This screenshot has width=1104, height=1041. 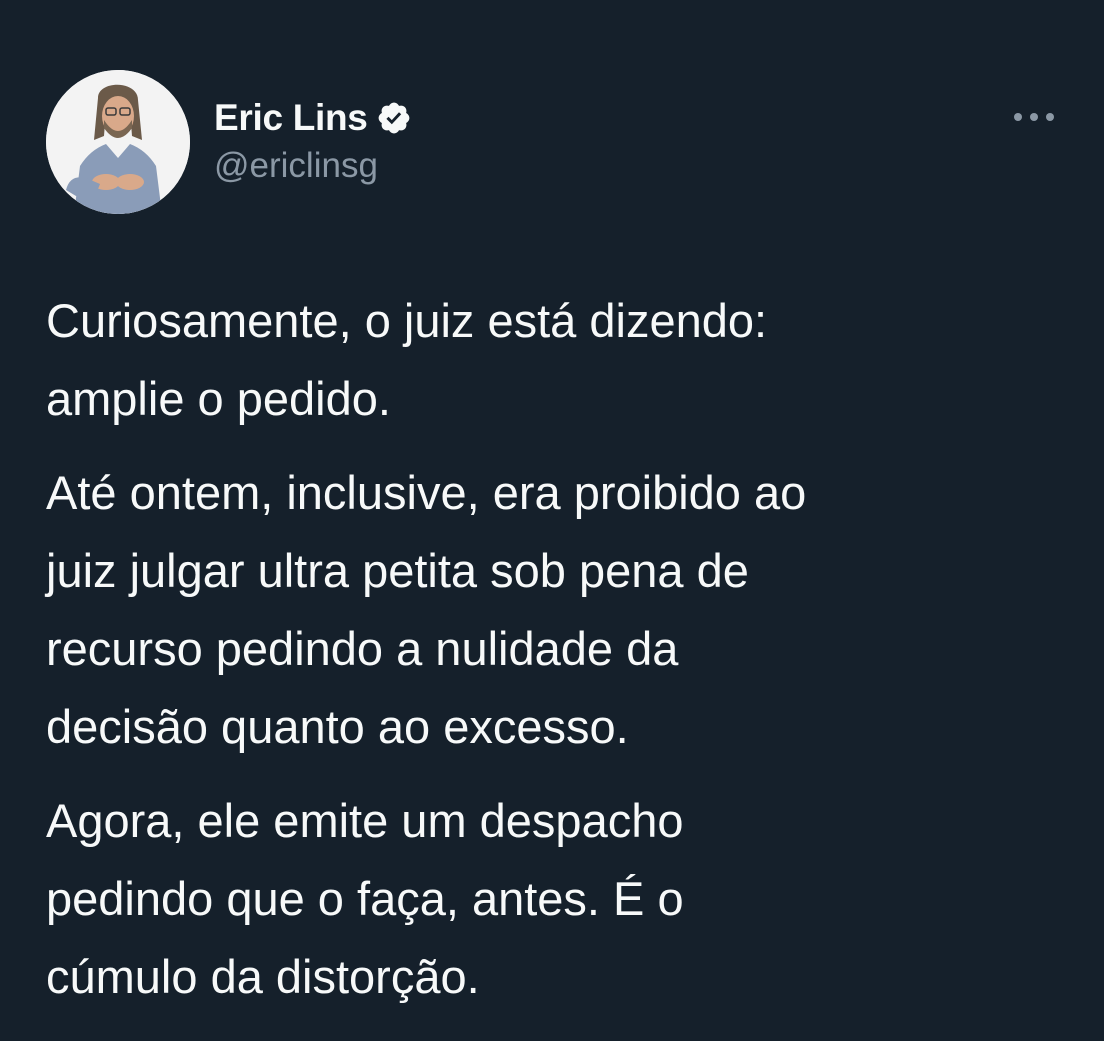 What do you see at coordinates (397, 570) in the screenshot?
I see `text-line: juiz julgar ultra petita sob pena de` at bounding box center [397, 570].